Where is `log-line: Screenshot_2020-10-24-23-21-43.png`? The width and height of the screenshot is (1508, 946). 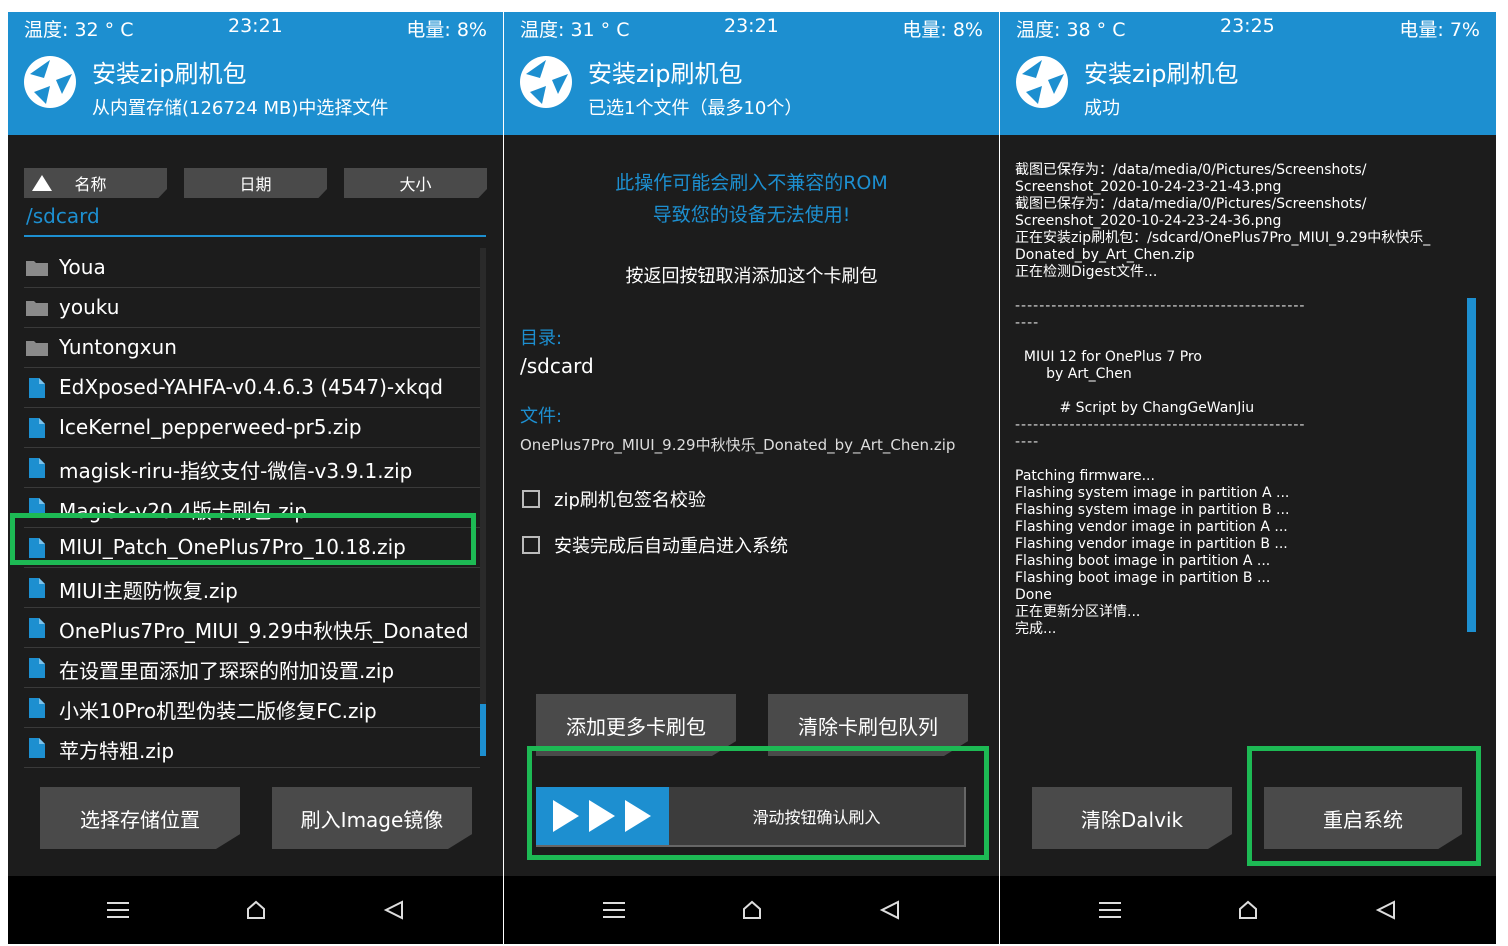 log-line: Screenshot_2020-10-24-23-21-43.png is located at coordinates (1148, 187).